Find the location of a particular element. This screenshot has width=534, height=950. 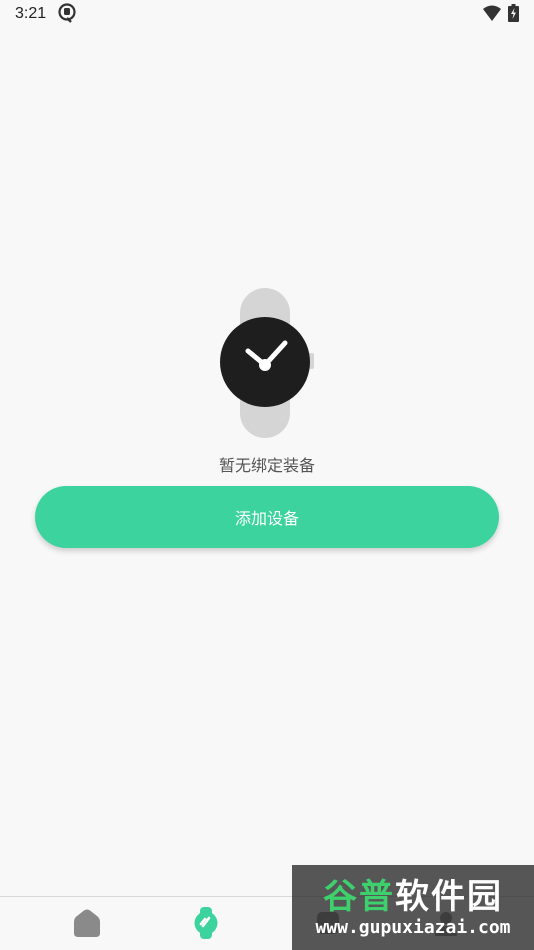

battery-charging-icon is located at coordinates (513, 13).